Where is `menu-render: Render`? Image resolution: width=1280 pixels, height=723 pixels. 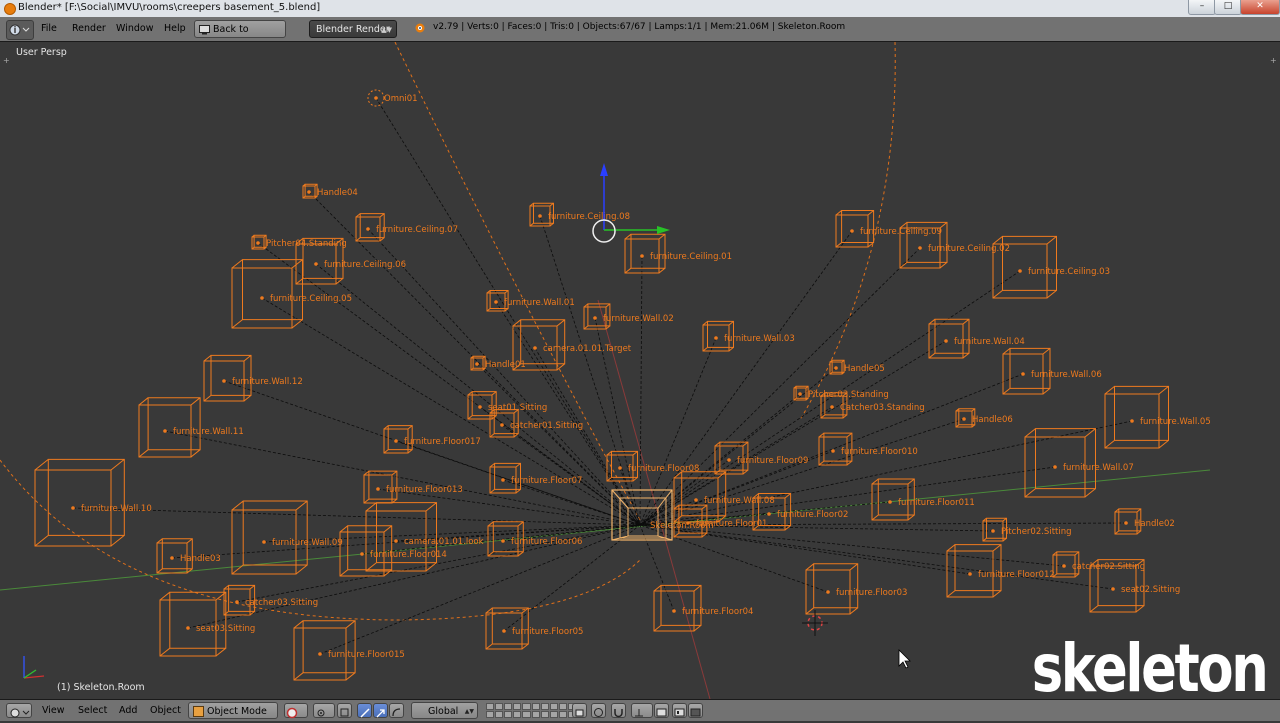 menu-render: Render is located at coordinates (89, 29).